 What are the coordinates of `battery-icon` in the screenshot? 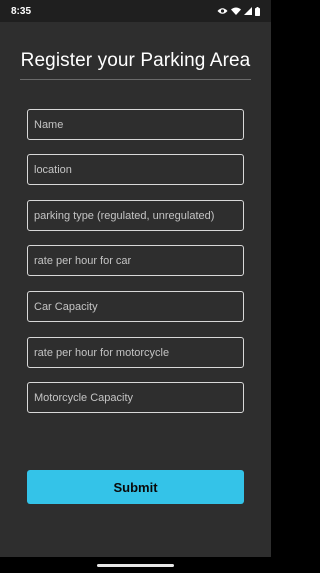 It's located at (257, 11).